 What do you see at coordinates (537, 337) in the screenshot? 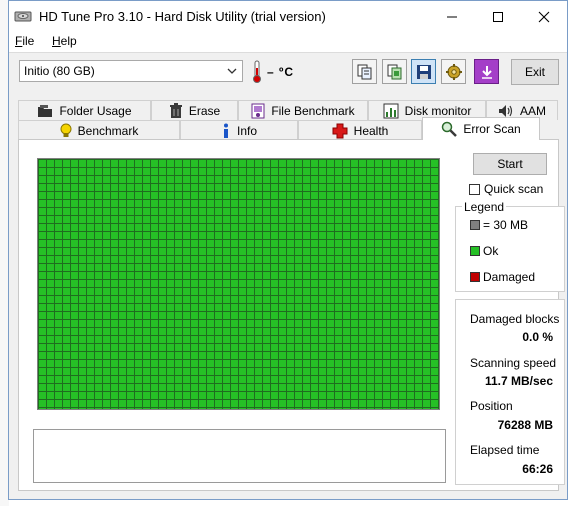
I see `damaged-blocks-value: 0.0 %` at bounding box center [537, 337].